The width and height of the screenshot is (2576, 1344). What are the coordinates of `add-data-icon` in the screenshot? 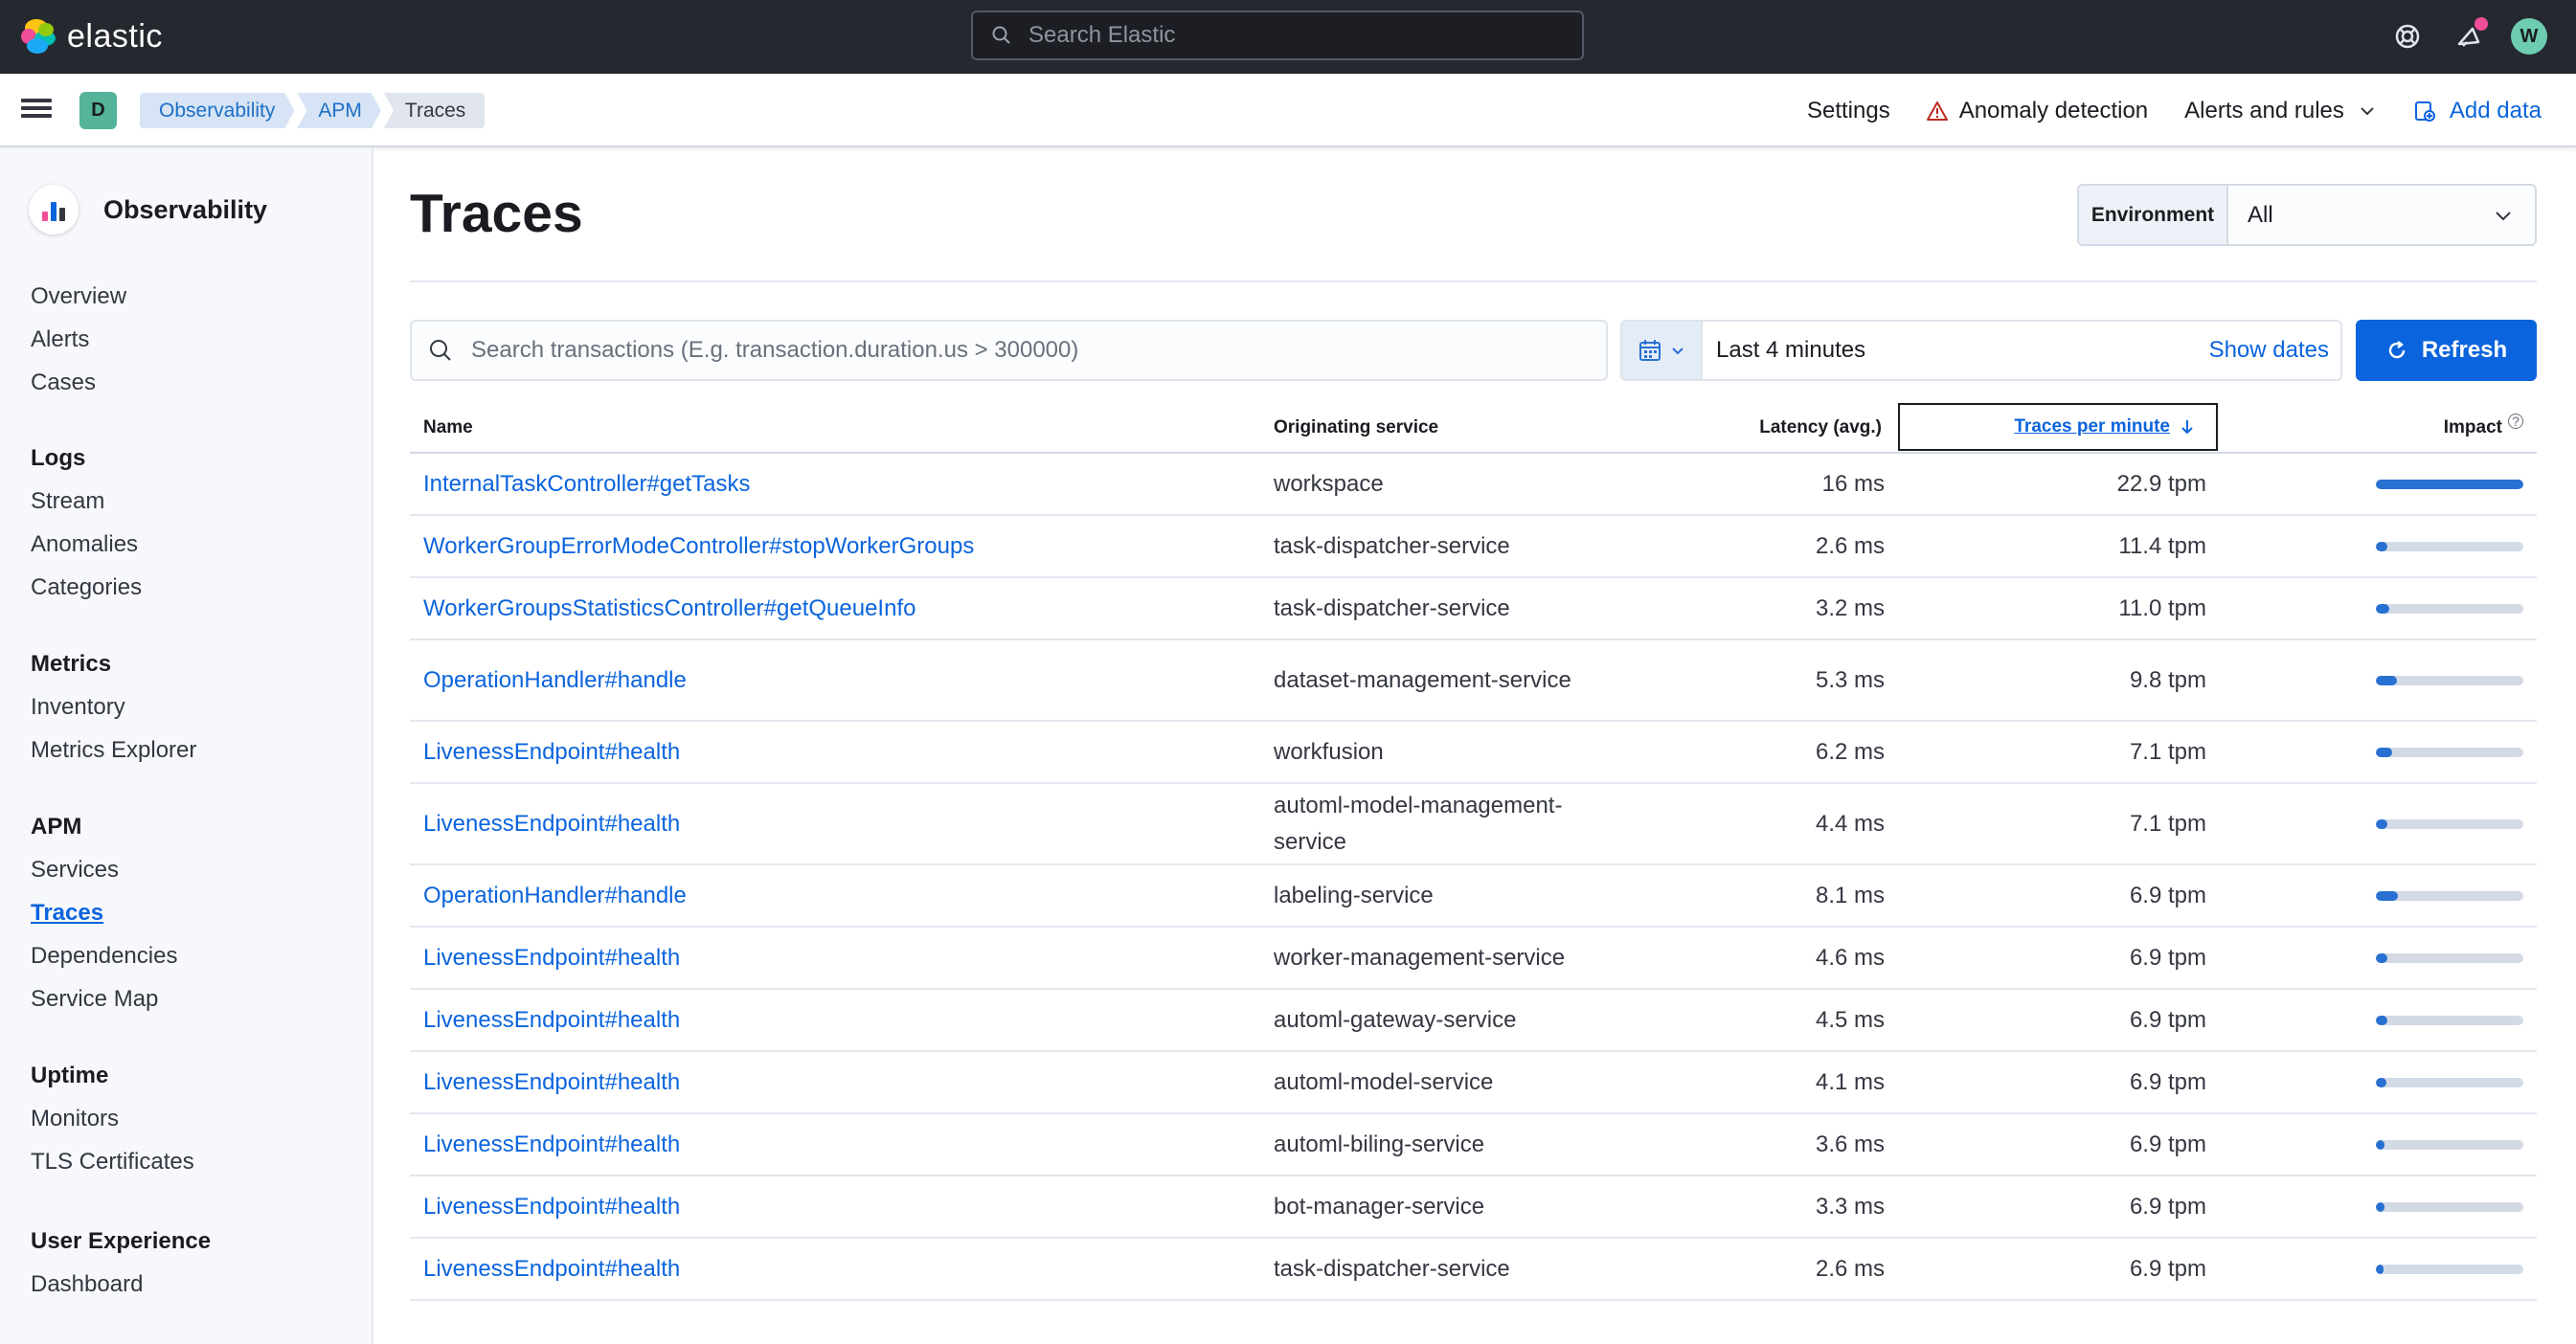 It's located at (2424, 112).